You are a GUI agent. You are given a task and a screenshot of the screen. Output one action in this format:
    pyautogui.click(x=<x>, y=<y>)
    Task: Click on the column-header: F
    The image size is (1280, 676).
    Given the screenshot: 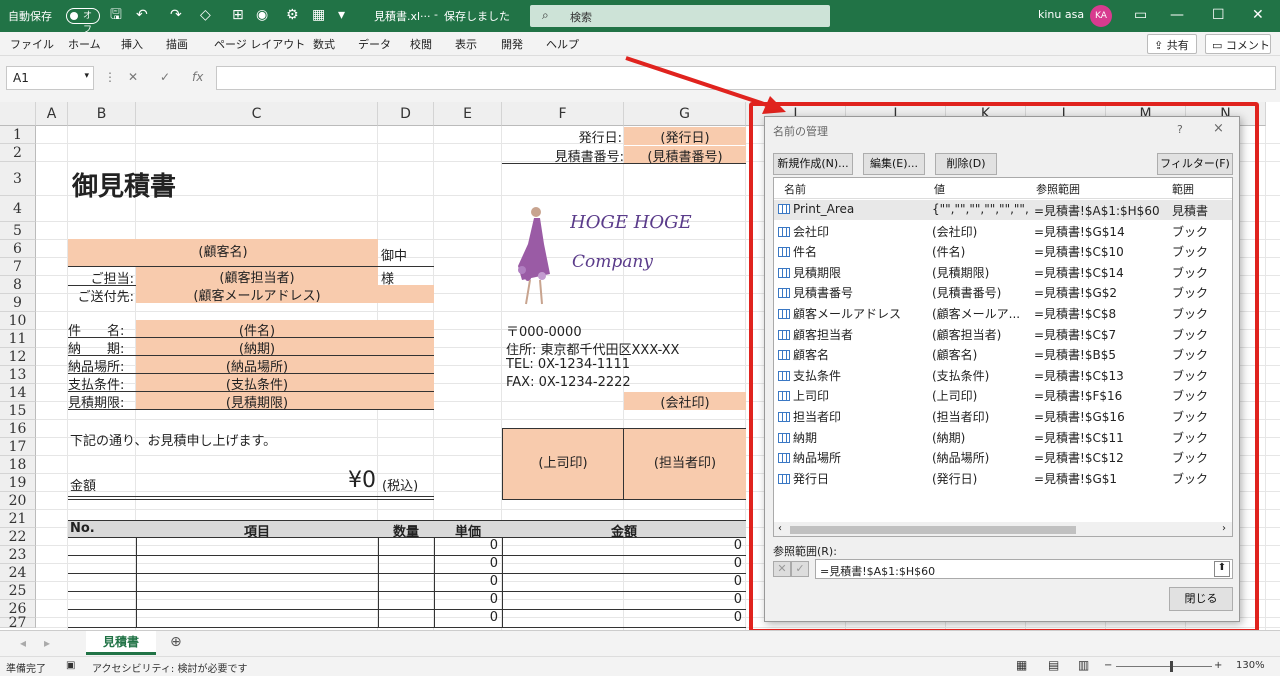 What is the action you would take?
    pyautogui.click(x=563, y=114)
    